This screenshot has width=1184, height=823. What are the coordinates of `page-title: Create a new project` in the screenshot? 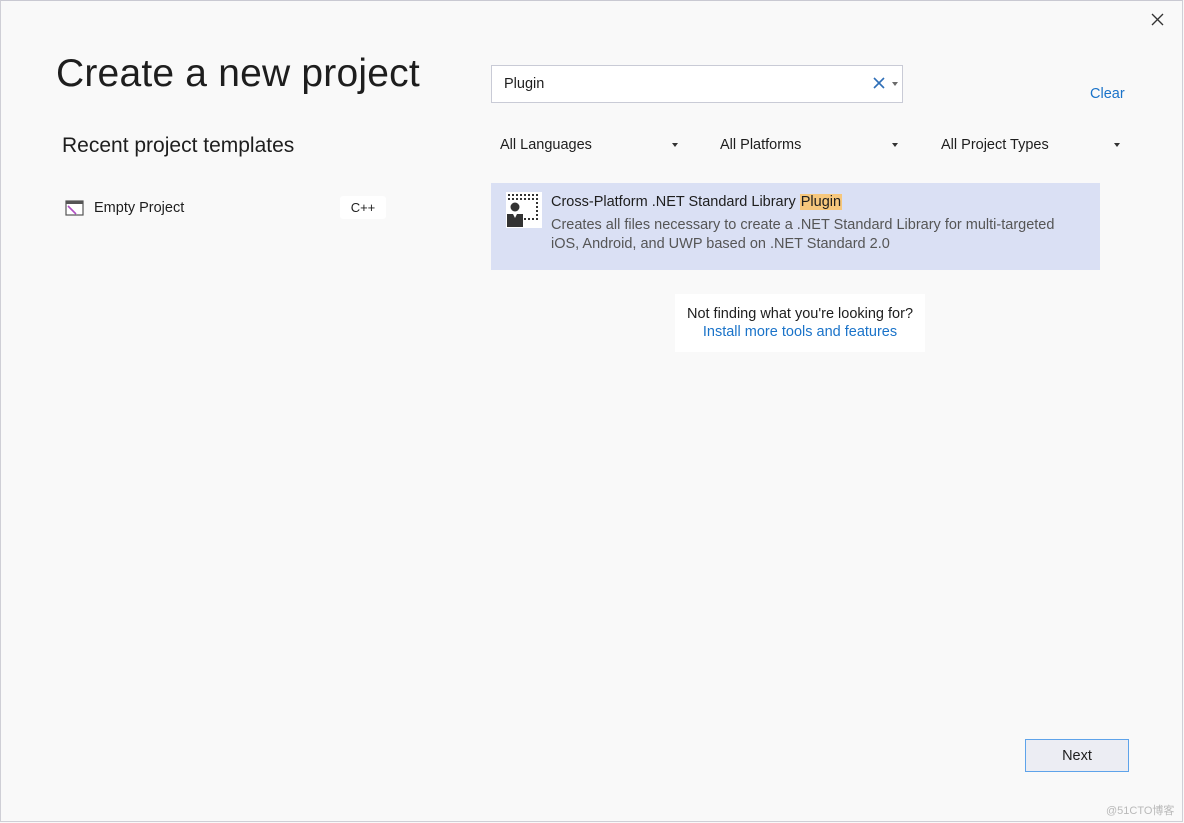 It's located at (238, 73).